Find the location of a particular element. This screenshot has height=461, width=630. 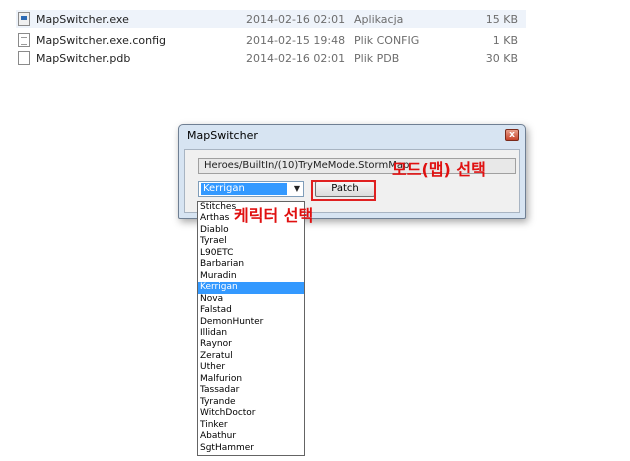

dropdown-item: Raynor is located at coordinates (251, 344).